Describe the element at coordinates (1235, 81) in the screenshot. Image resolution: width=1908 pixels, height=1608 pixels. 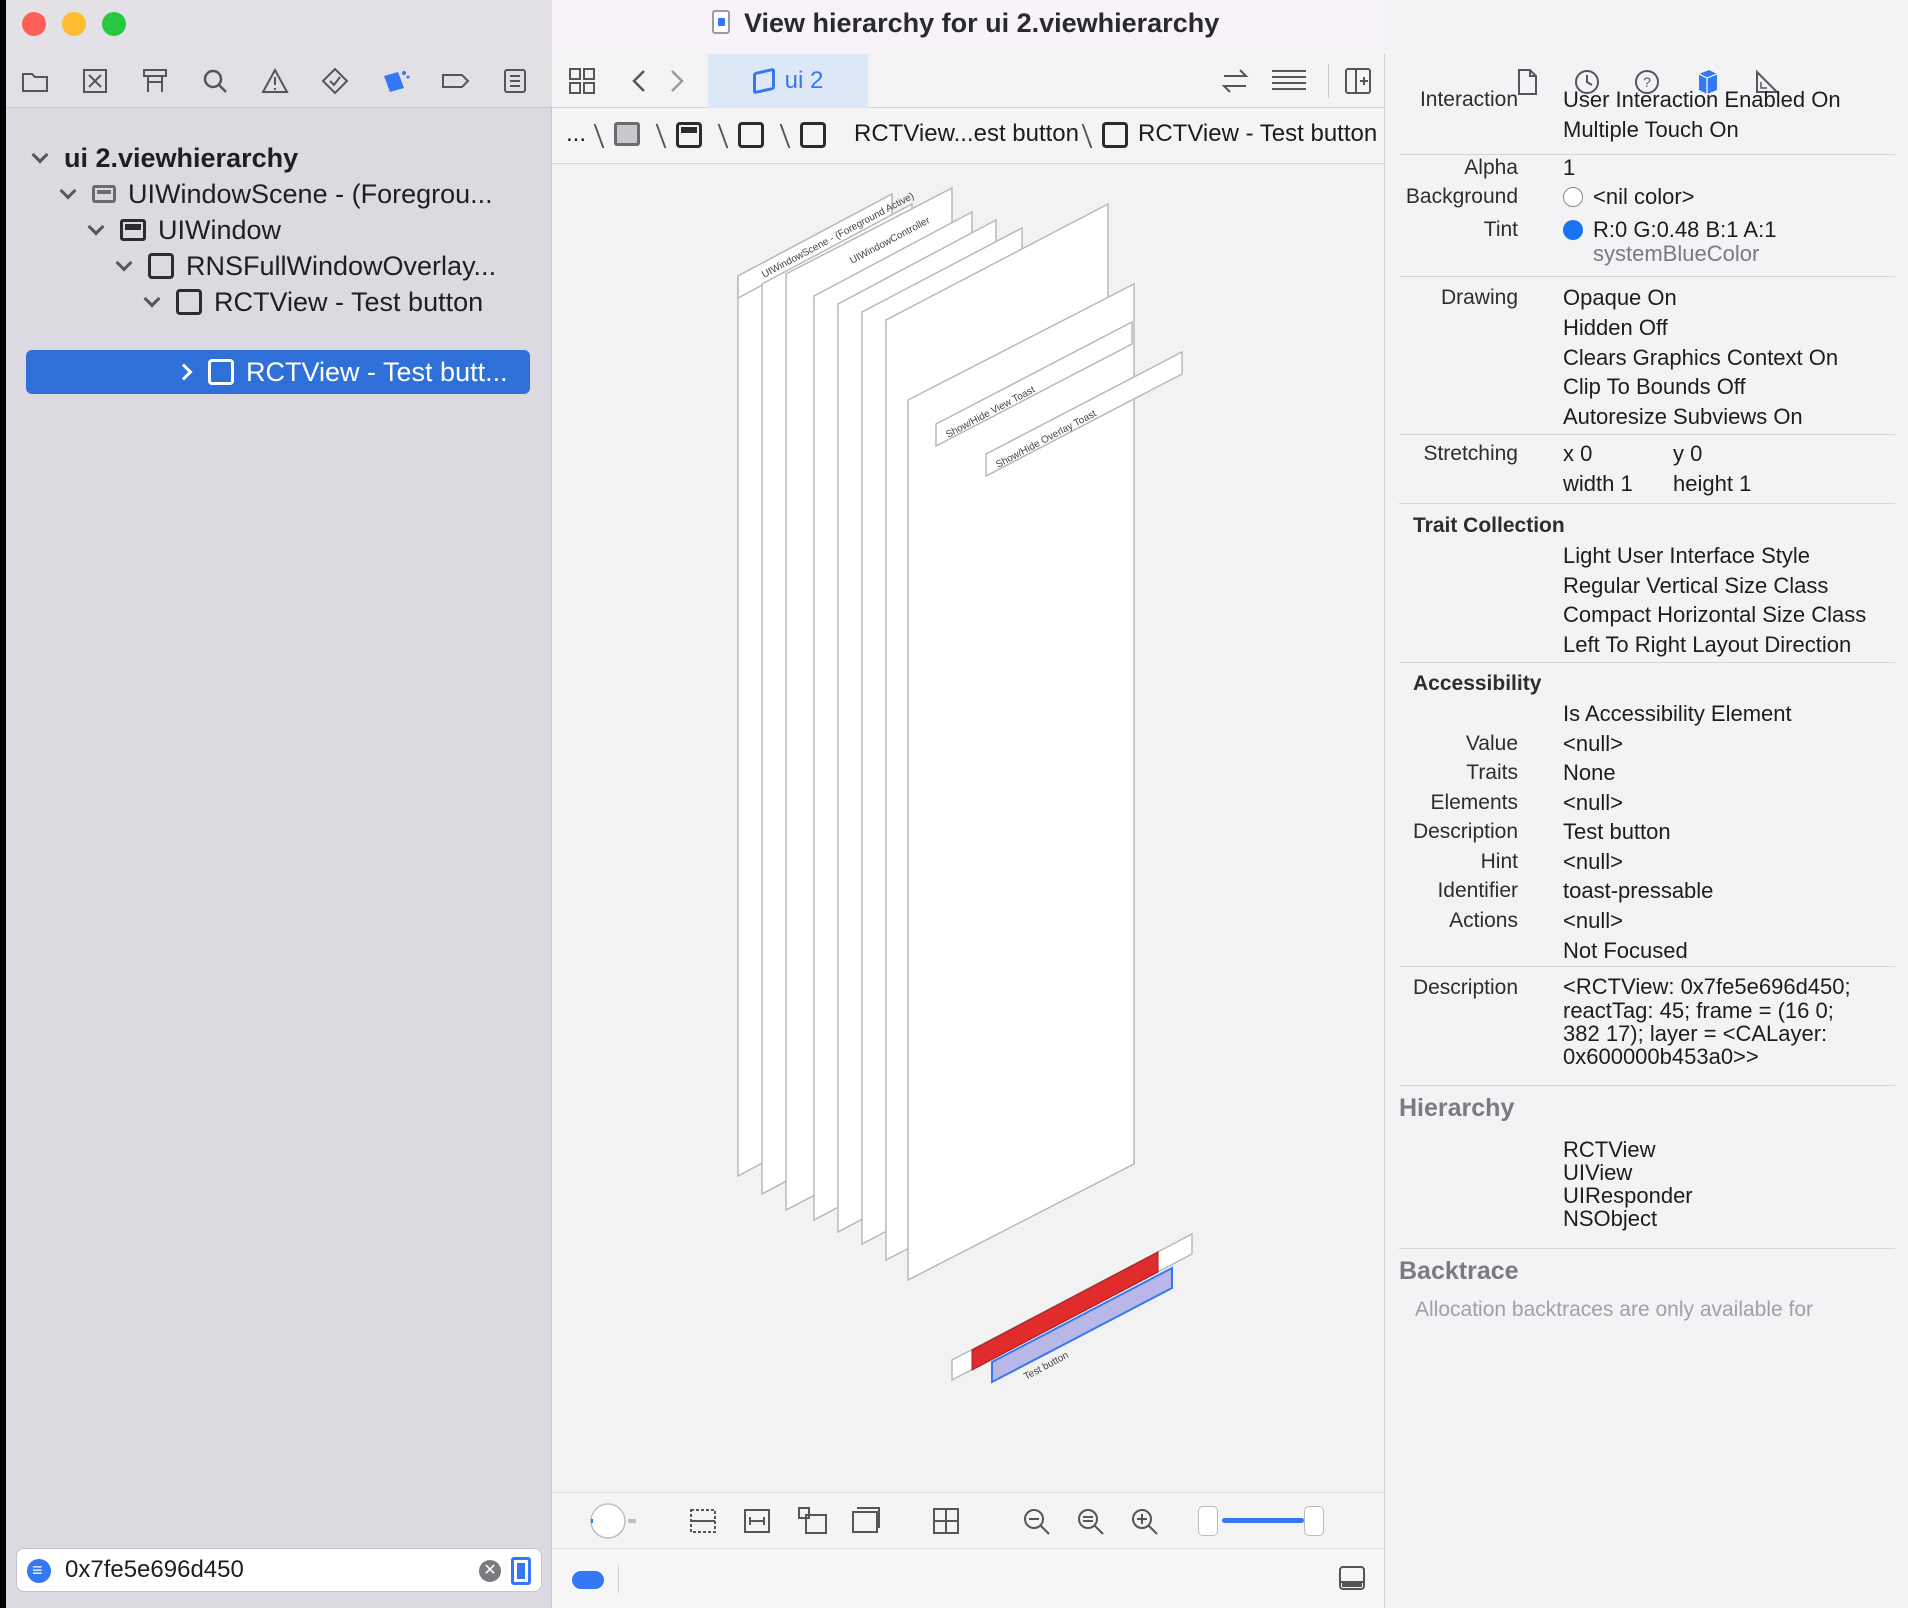
I see `swap-icon` at that location.